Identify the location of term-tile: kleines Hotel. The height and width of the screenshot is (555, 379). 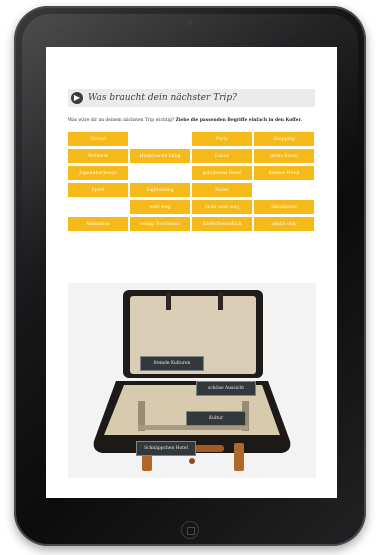
(284, 173).